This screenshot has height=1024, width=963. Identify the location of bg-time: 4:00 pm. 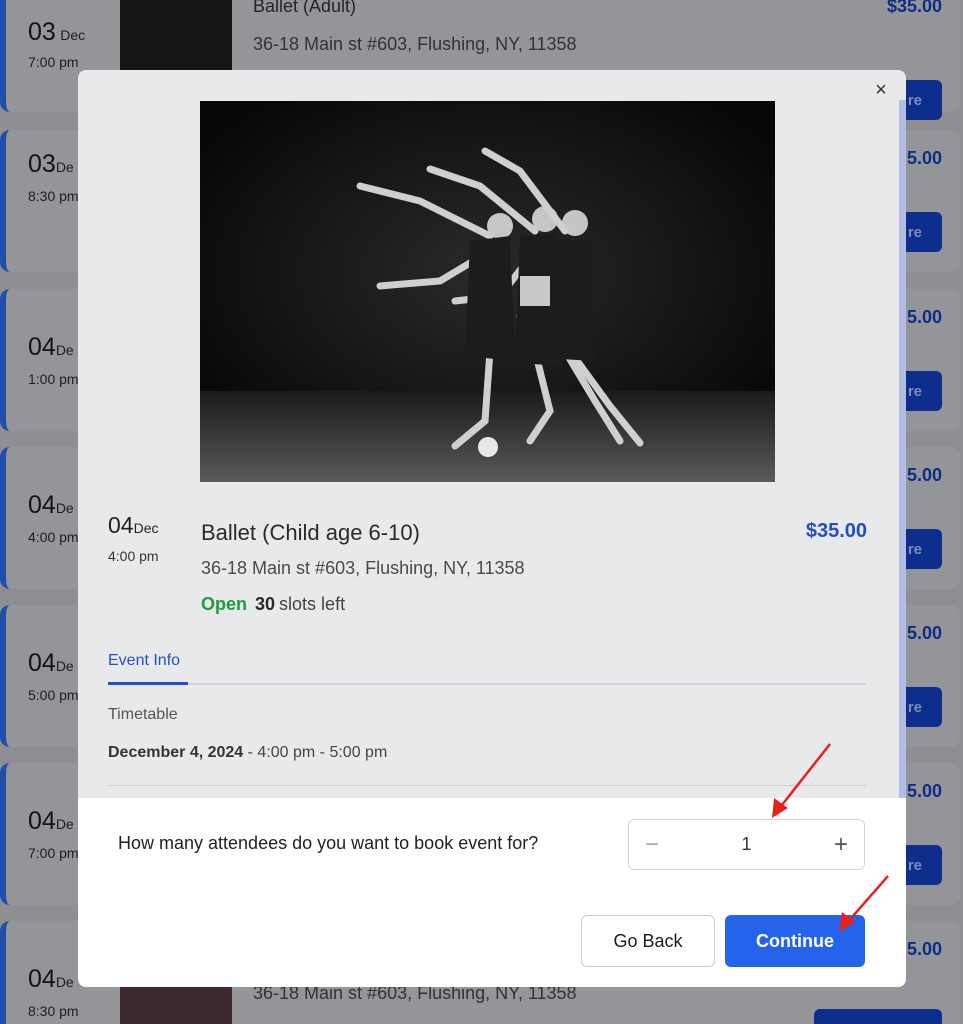
(53, 537).